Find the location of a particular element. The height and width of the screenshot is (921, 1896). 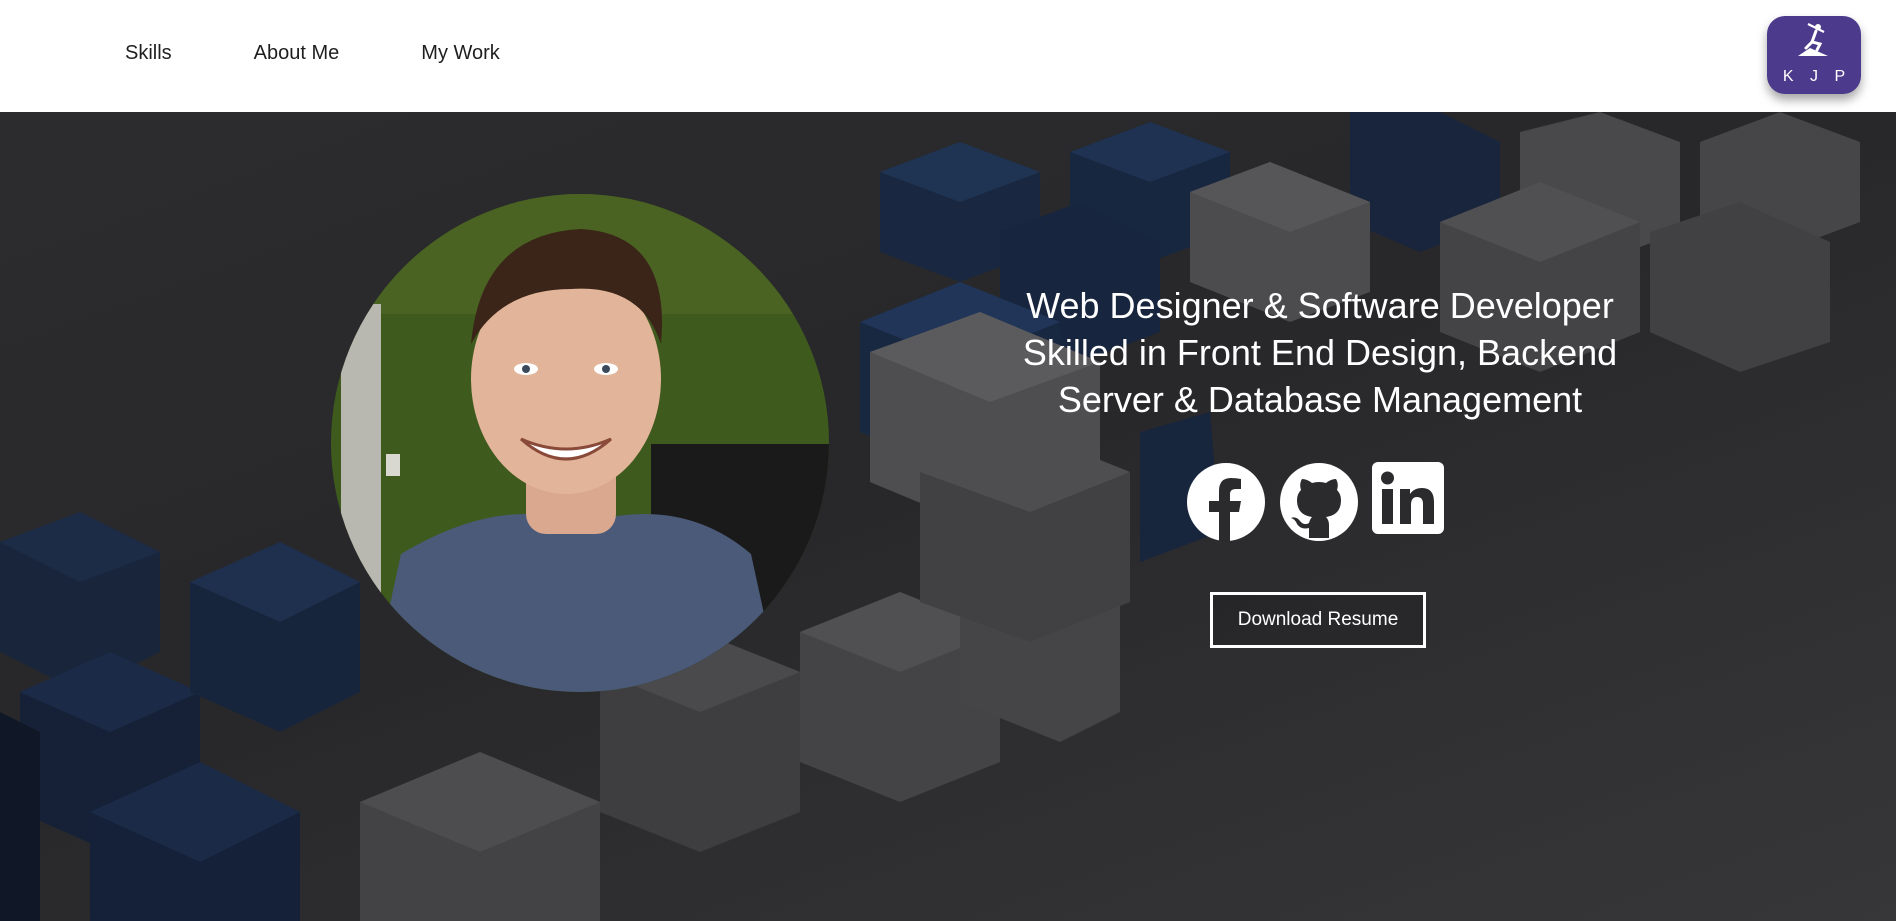

nav-link-my-work: My Work is located at coordinates (460, 53).